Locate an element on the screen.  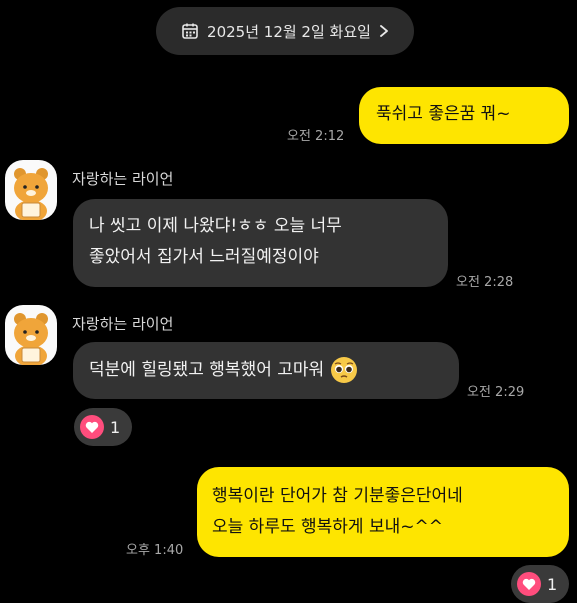
calendar-icon is located at coordinates (190, 31).